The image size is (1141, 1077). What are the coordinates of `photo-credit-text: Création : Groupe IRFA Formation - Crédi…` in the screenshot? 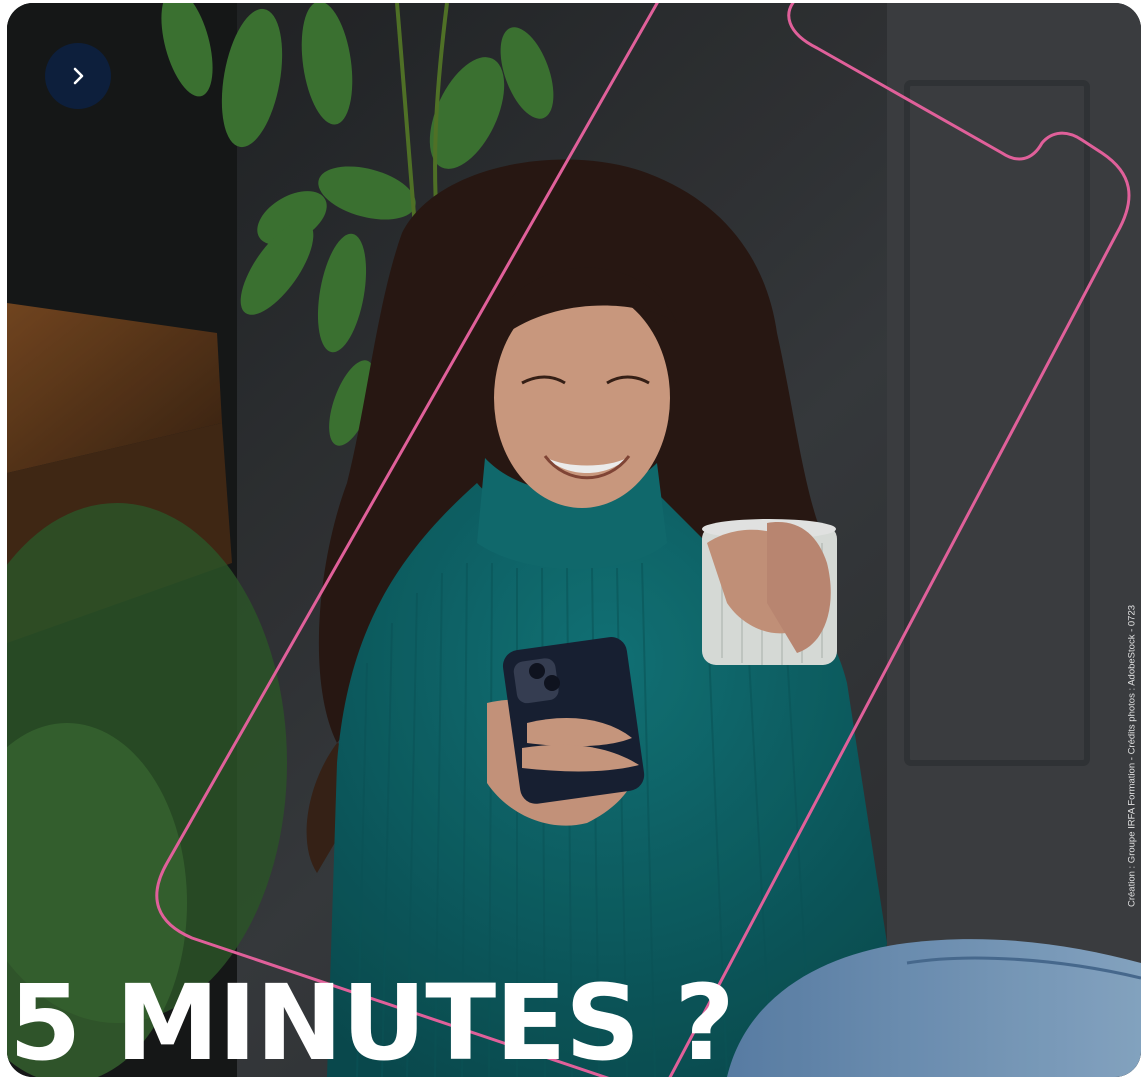 It's located at (1132, 756).